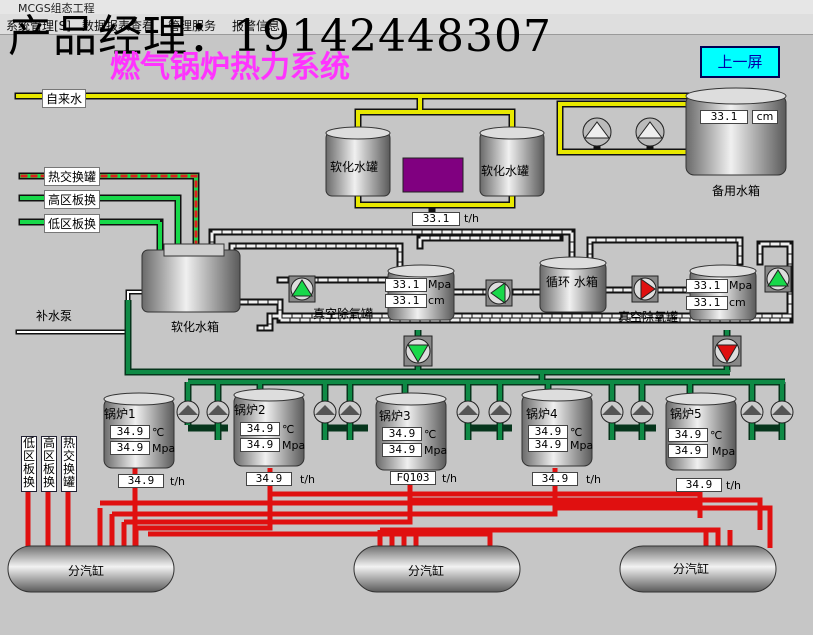  I want to click on boiler-5-flow-unit: t/h, so click(733, 485).